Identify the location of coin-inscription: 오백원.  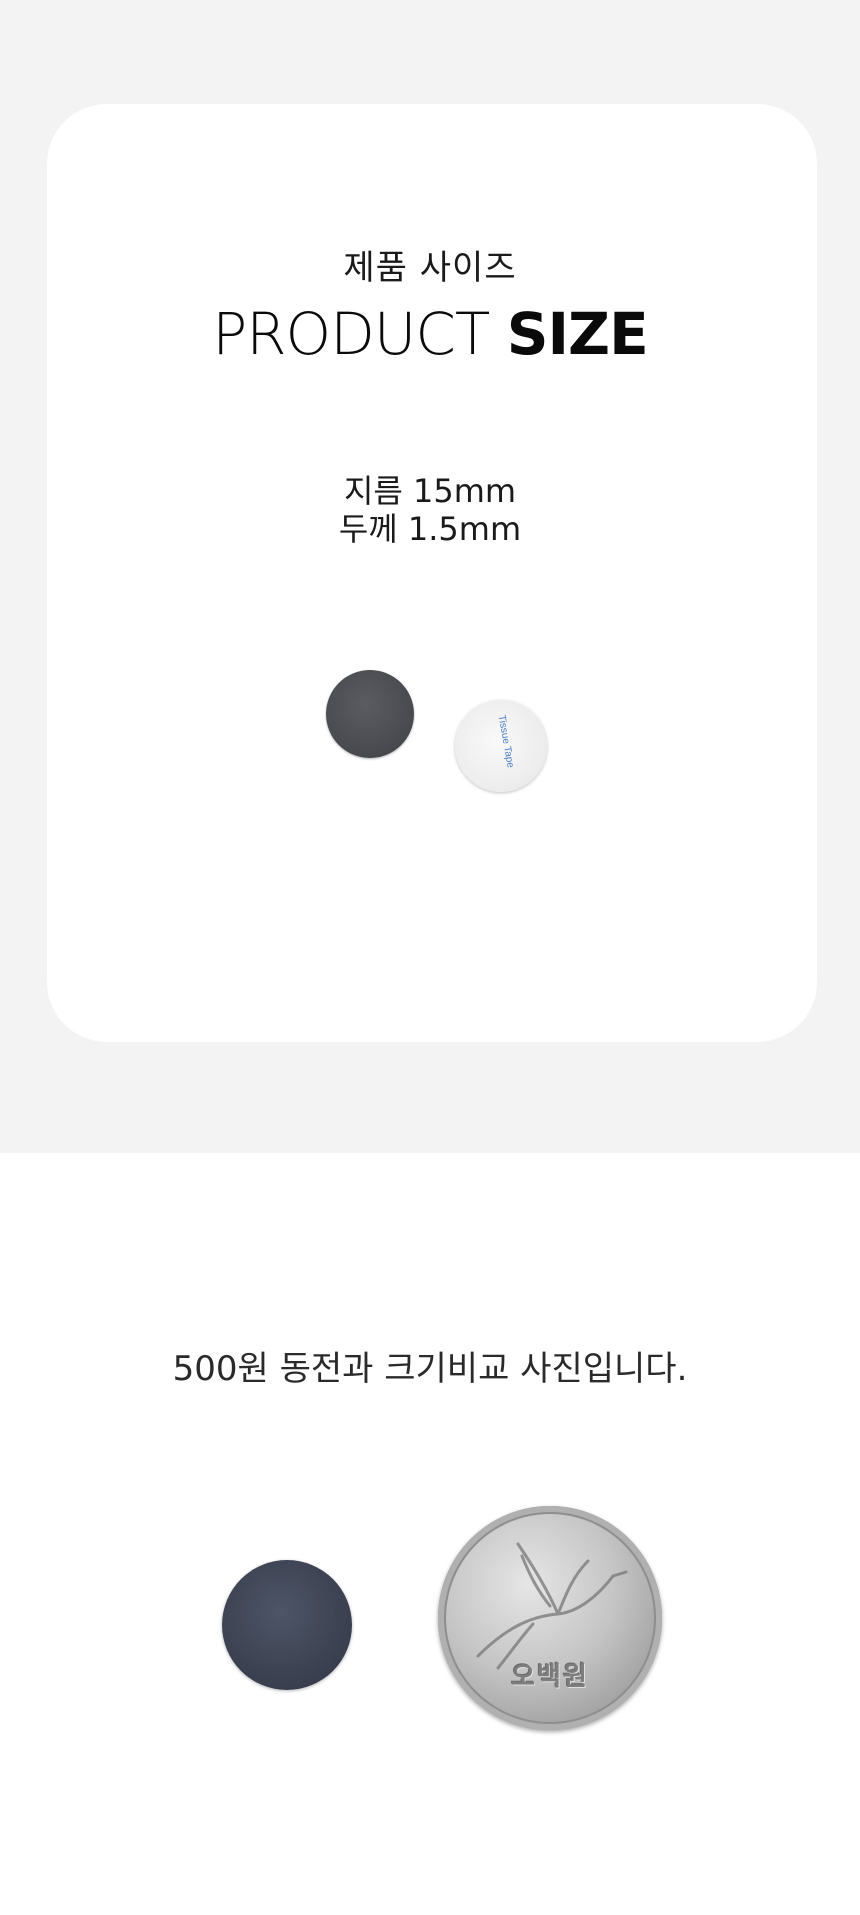
(550, 1677).